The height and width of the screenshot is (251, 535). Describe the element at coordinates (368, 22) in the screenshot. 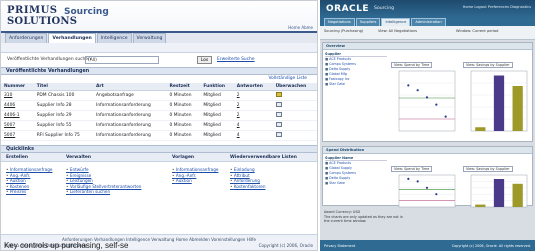

I see `tab-suppliers: Suppliers` at that location.